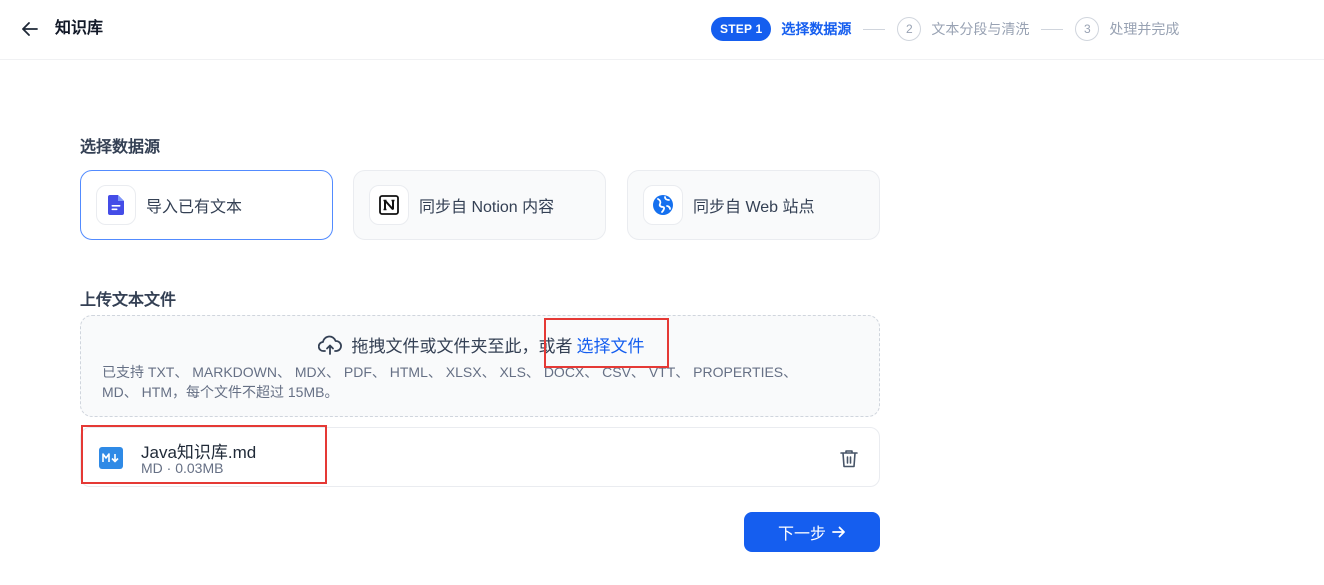  What do you see at coordinates (741, 29) in the screenshot?
I see `step1-pill: STEP 1` at bounding box center [741, 29].